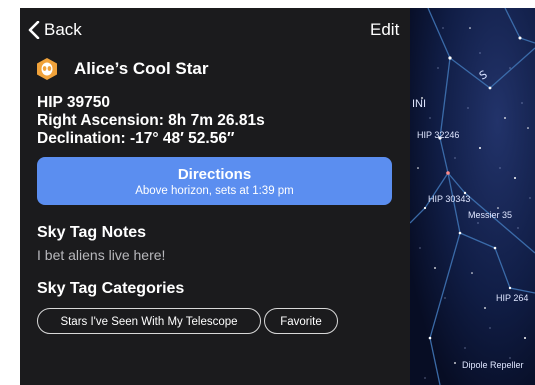 The height and width of the screenshot is (385, 535). I want to click on right-ascension: Right Ascension: 8h 7m 26.81s, so click(151, 120).